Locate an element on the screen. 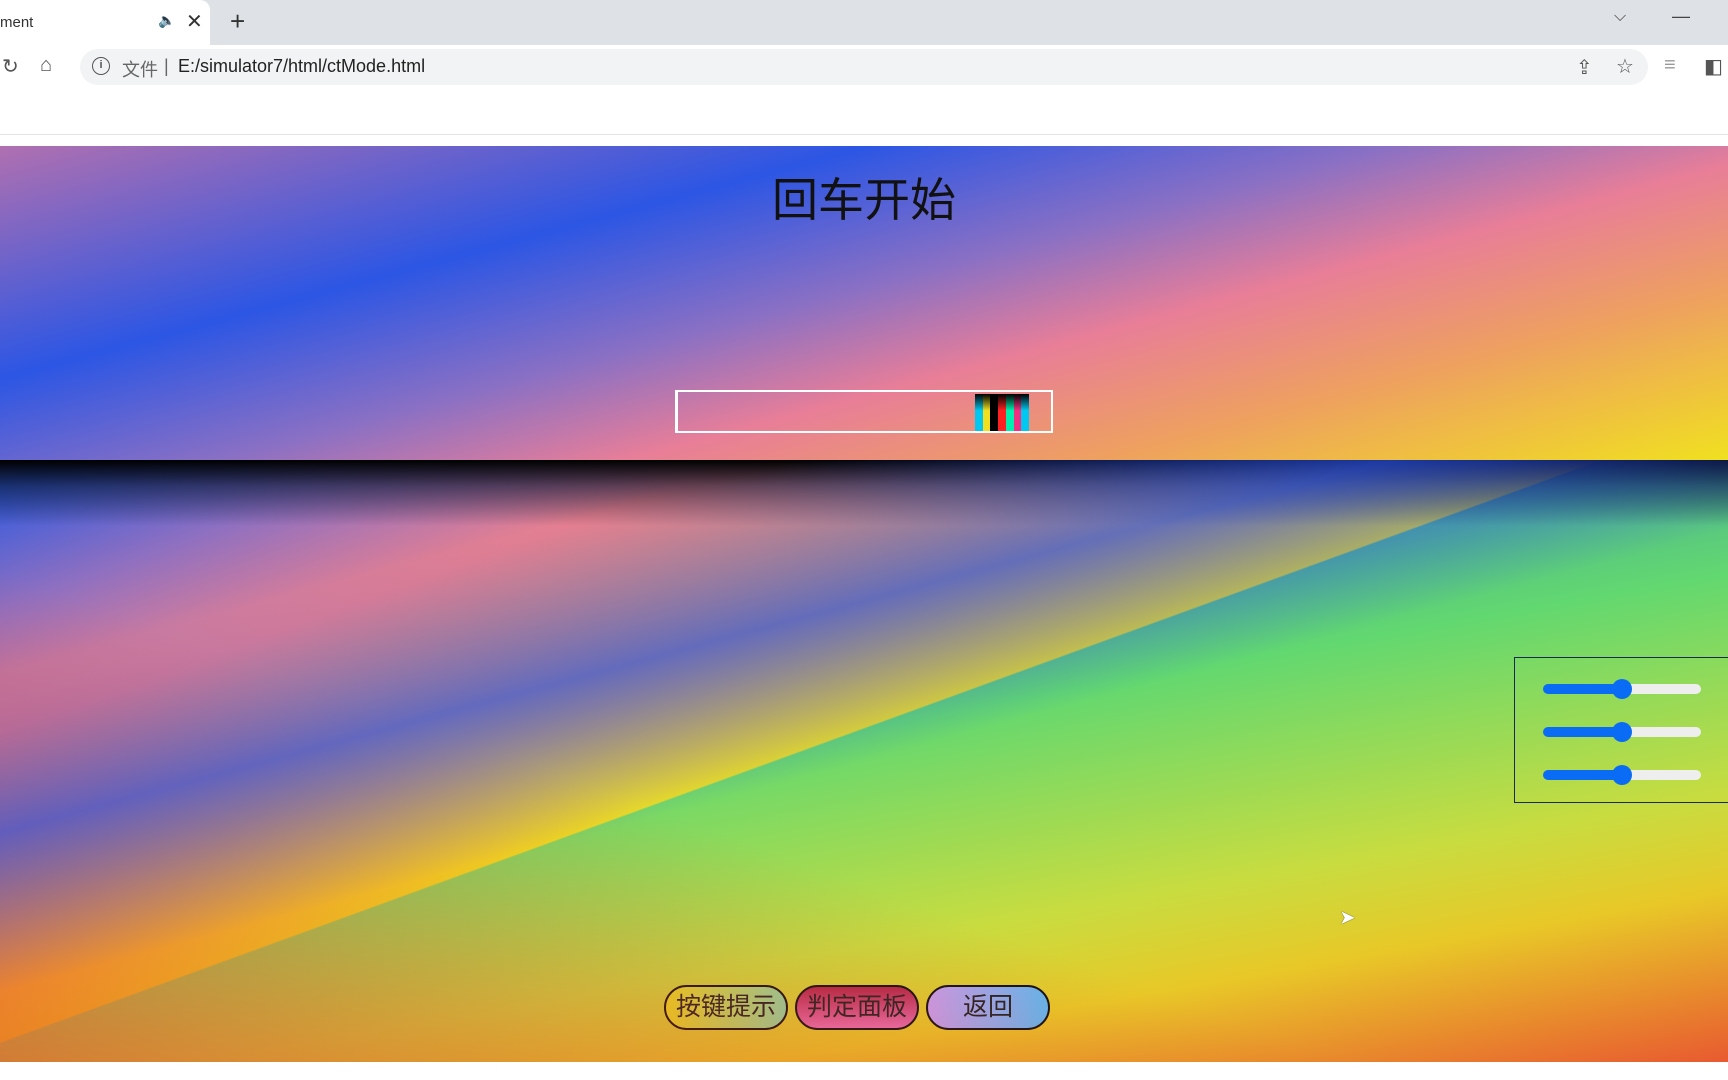 This screenshot has width=1728, height=1080. star-icon: ☆ is located at coordinates (1625, 66).